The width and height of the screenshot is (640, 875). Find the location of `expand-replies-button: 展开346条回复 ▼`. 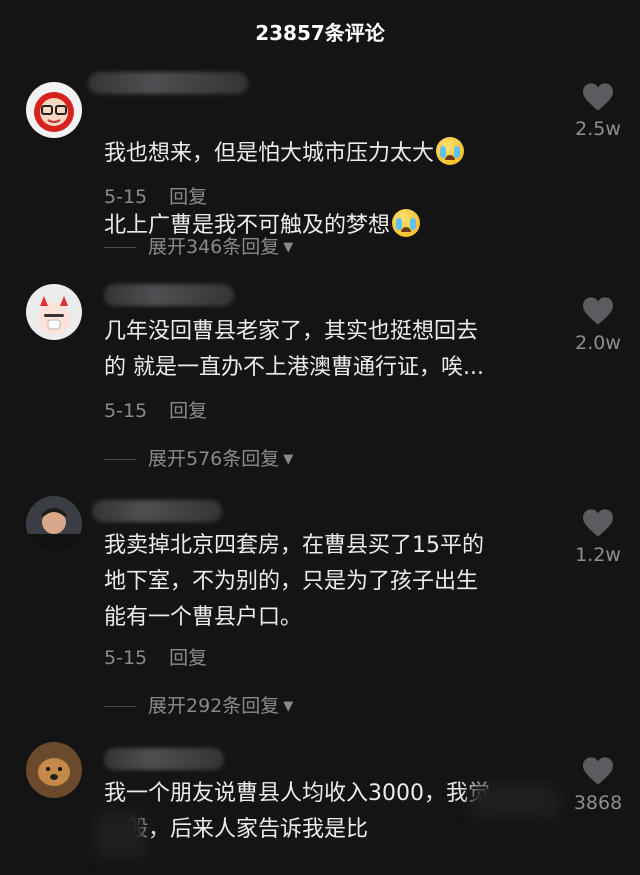

expand-replies-button: 展开346条回复 ▼ is located at coordinates (198, 245).